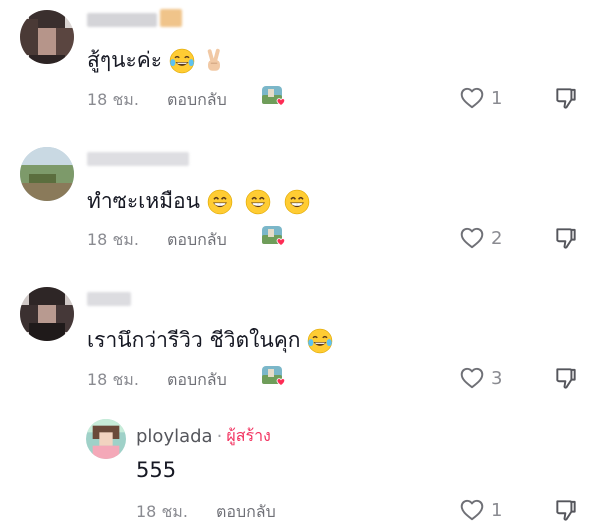 The height and width of the screenshot is (531, 600). I want to click on comment-text: สู้ๆนะค่ะ, so click(157, 60).